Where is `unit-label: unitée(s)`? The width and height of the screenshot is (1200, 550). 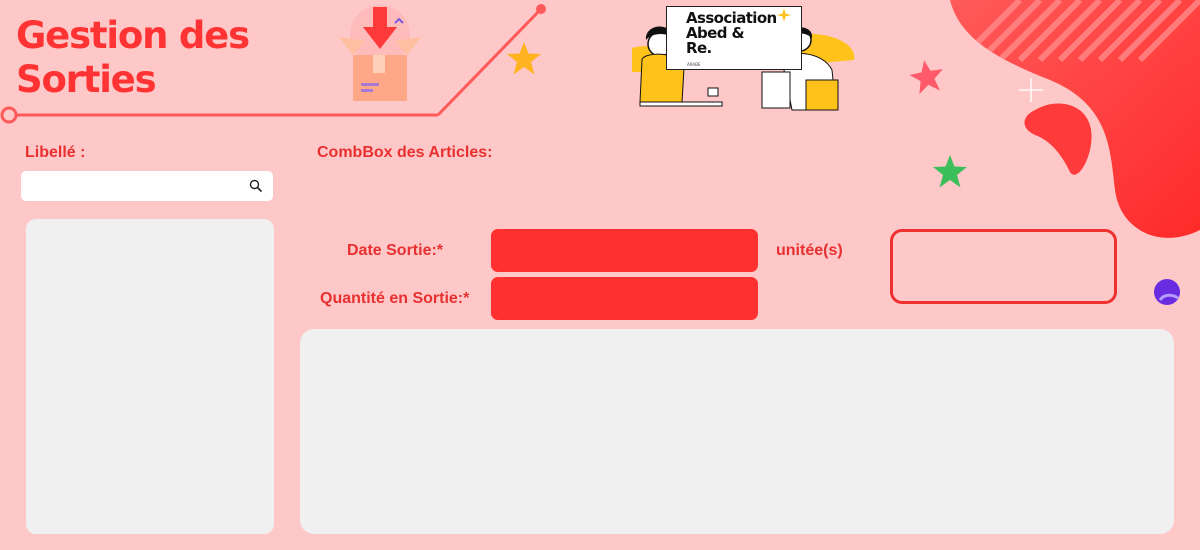 unit-label: unitée(s) is located at coordinates (809, 250).